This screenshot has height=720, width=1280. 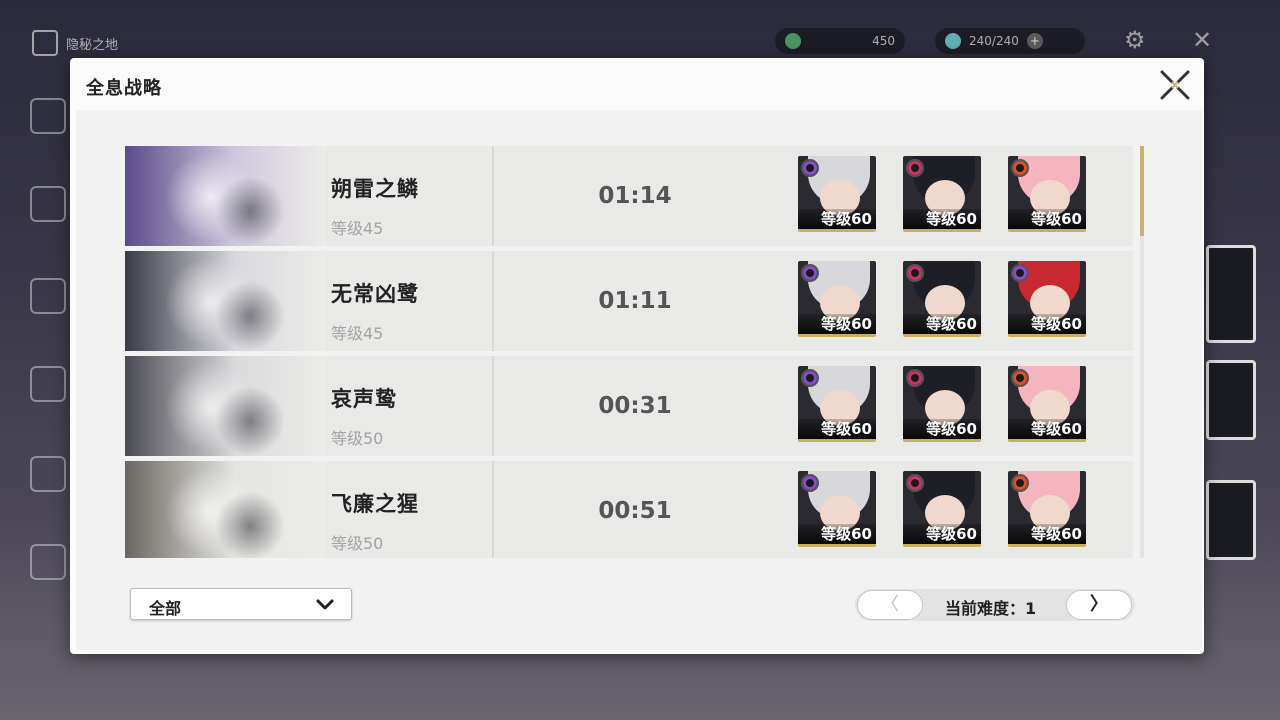 I want to click on current-difficulty-label: 当前难度：1, so click(x=991, y=608).